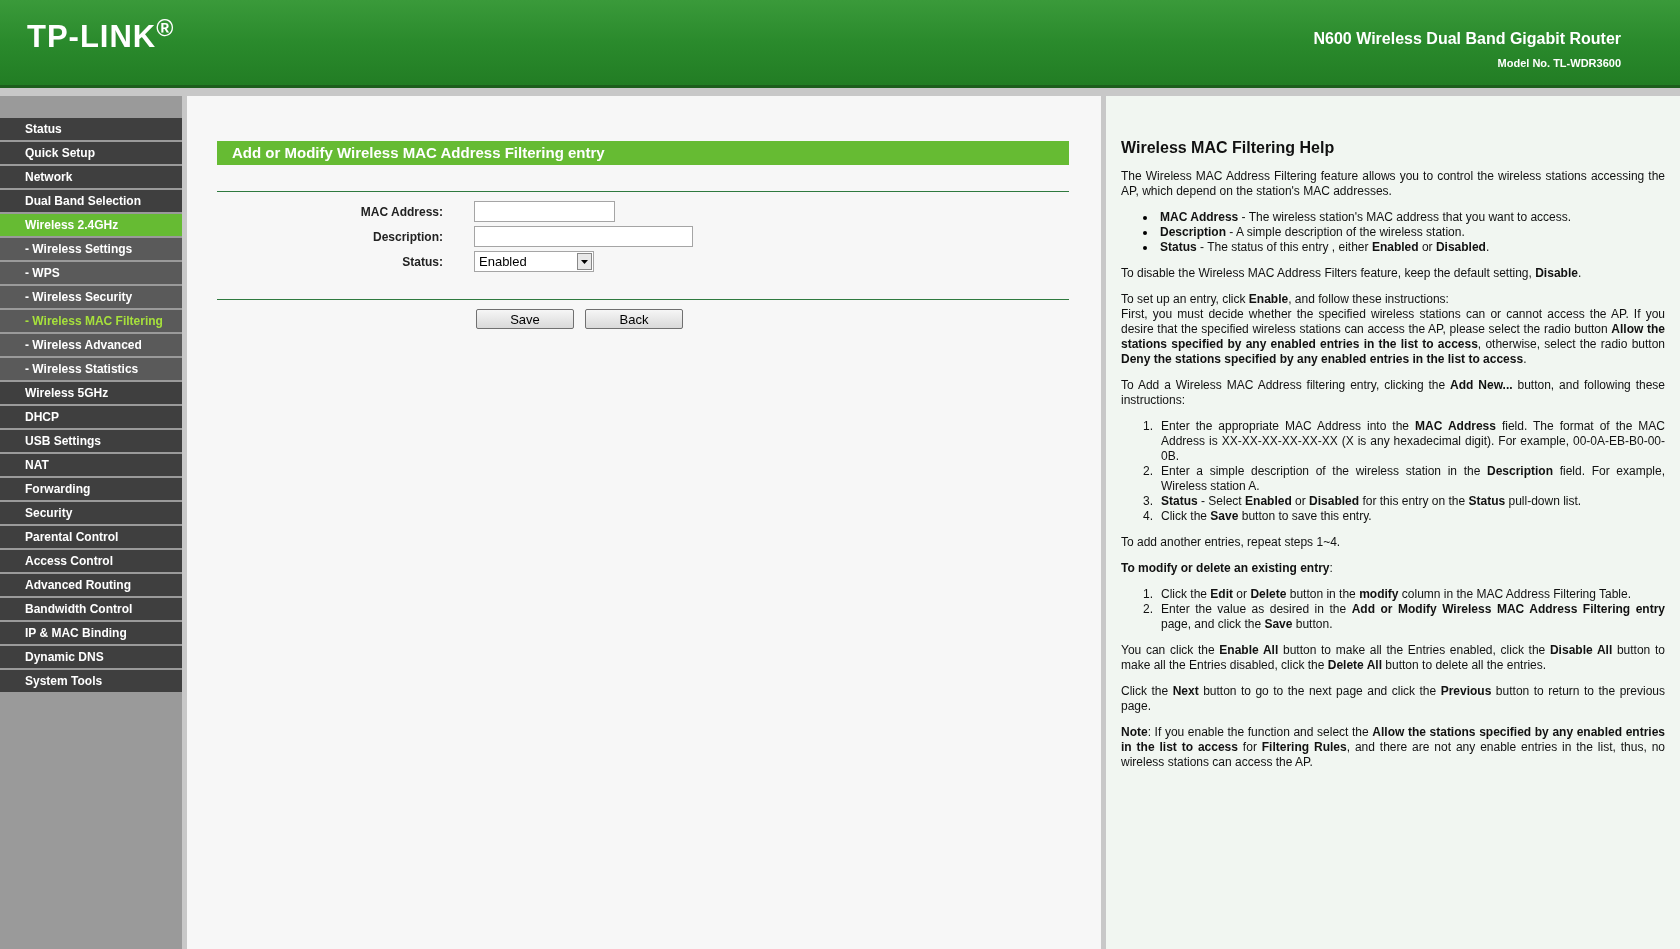 The height and width of the screenshot is (949, 1680). What do you see at coordinates (1148, 516) in the screenshot?
I see `step-number: 4.` at bounding box center [1148, 516].